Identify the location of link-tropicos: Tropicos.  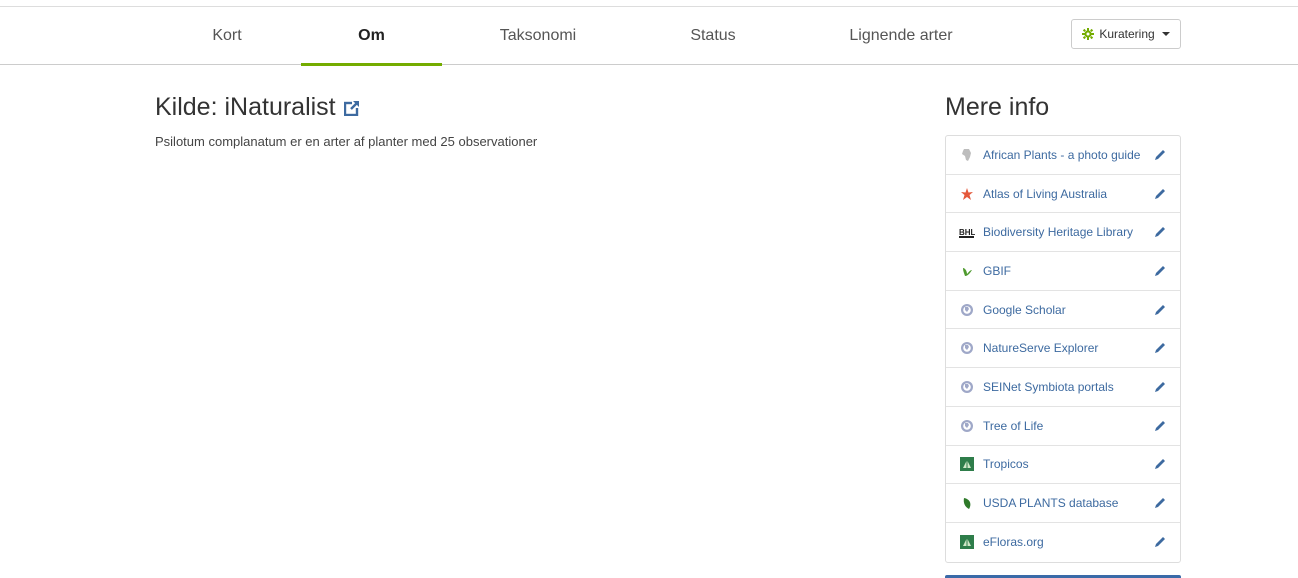
(1068, 464).